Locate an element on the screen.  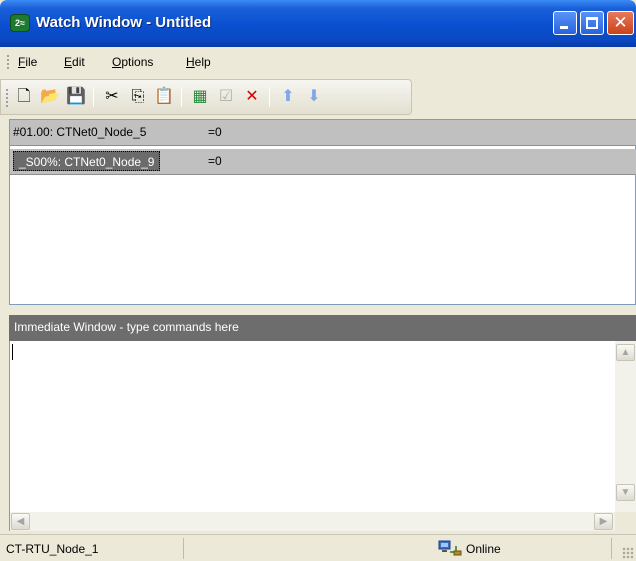
watch-row: #01.00: CTNet0_Node_5 =0 is located at coordinates (323, 133).